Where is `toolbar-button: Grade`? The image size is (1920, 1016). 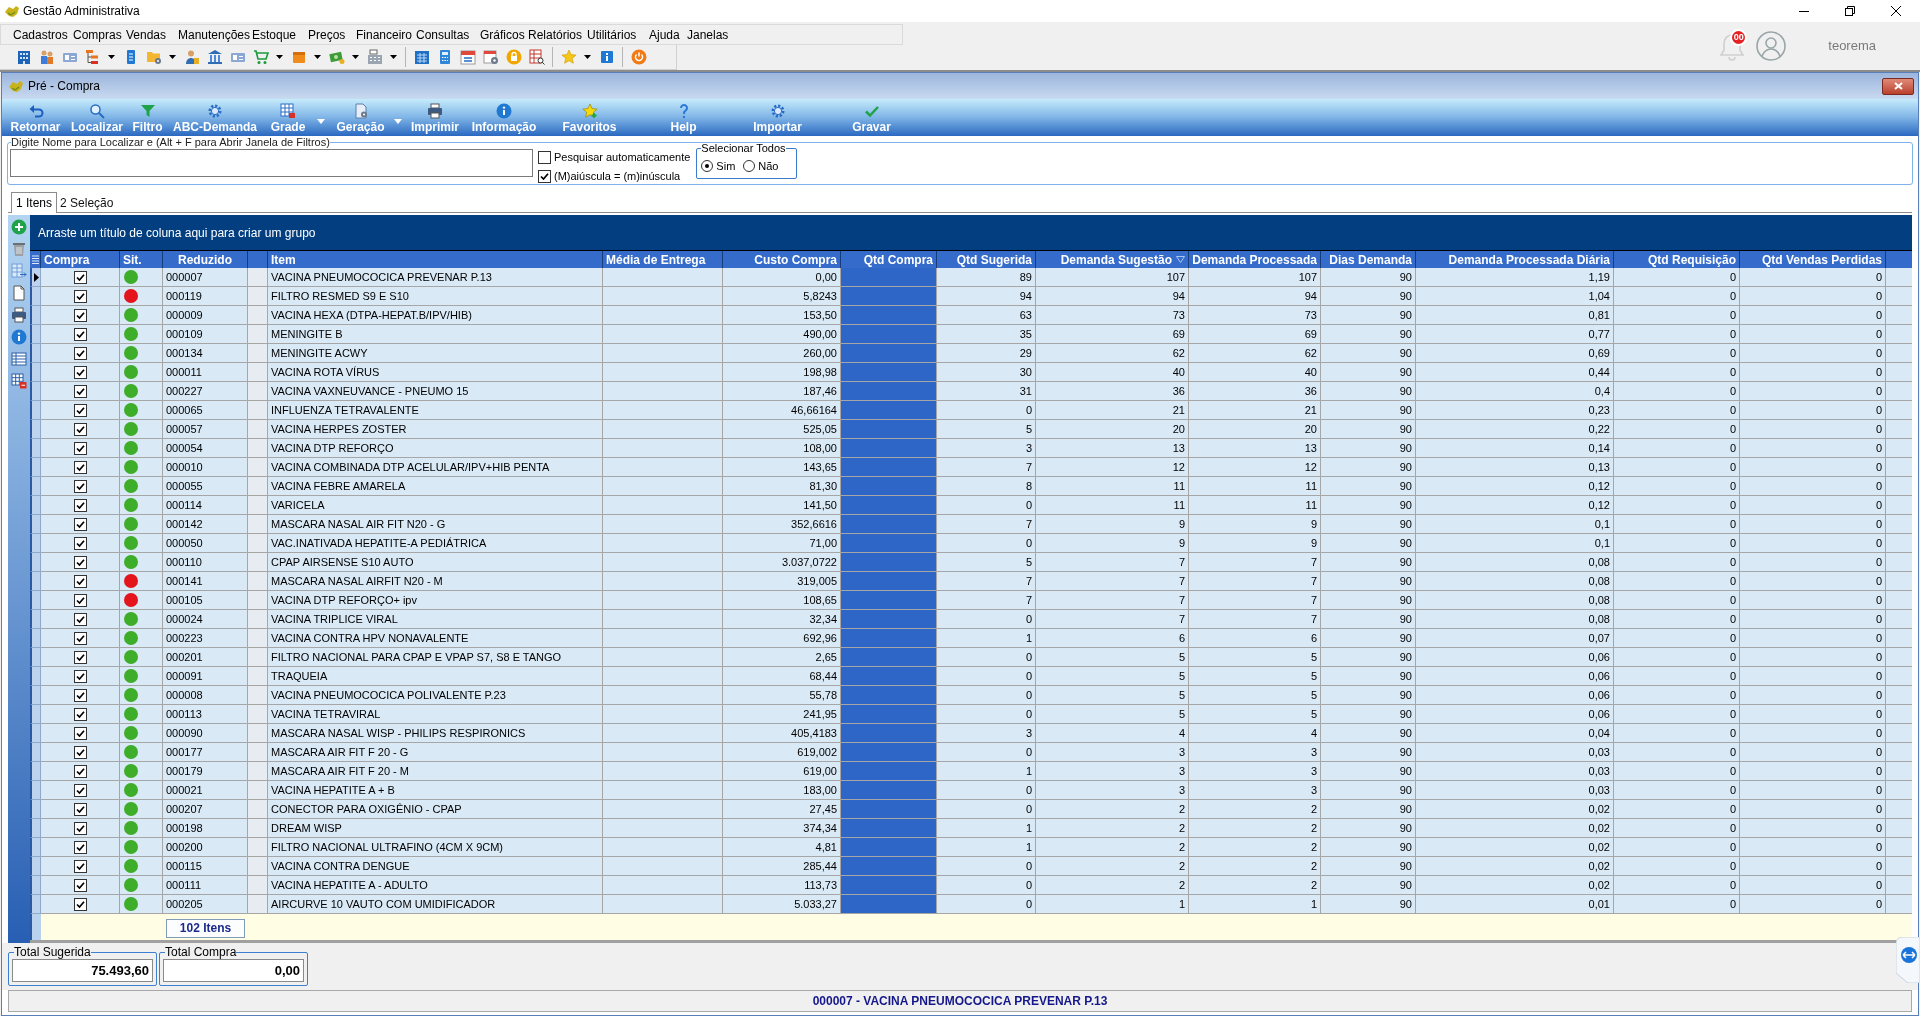 toolbar-button: Grade is located at coordinates (288, 117).